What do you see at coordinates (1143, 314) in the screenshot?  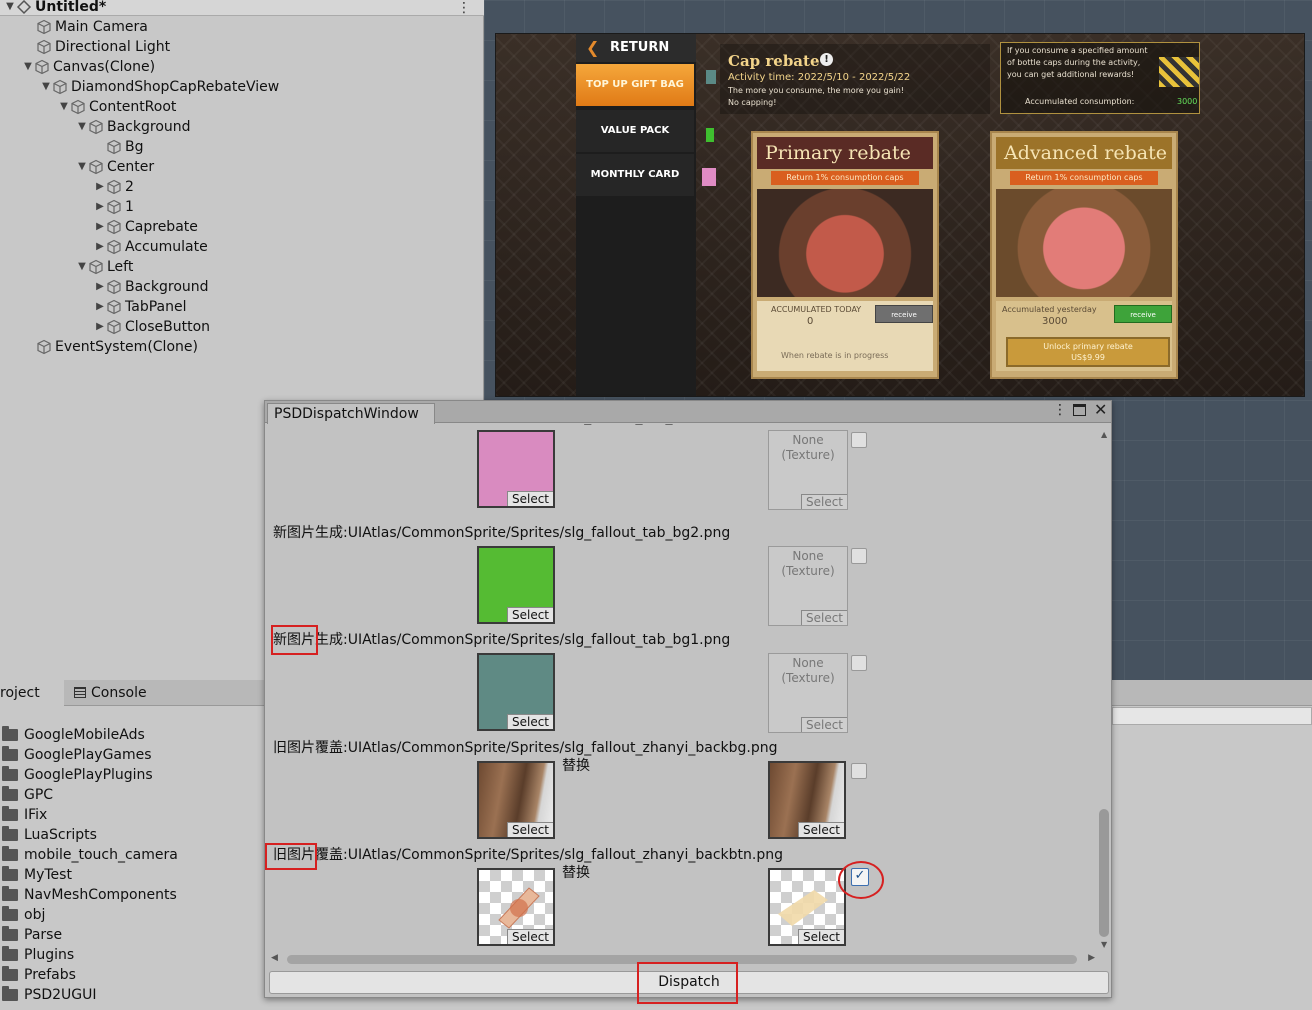 I see `advanced-receive-button: receive` at bounding box center [1143, 314].